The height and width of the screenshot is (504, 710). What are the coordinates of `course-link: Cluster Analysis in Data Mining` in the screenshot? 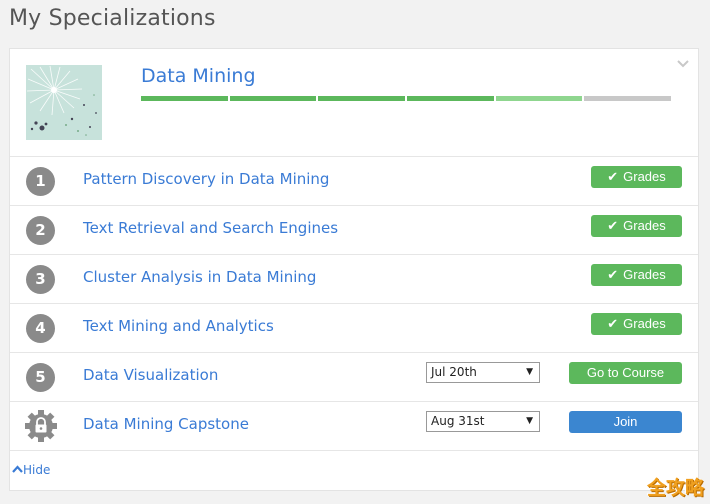 It's located at (199, 277).